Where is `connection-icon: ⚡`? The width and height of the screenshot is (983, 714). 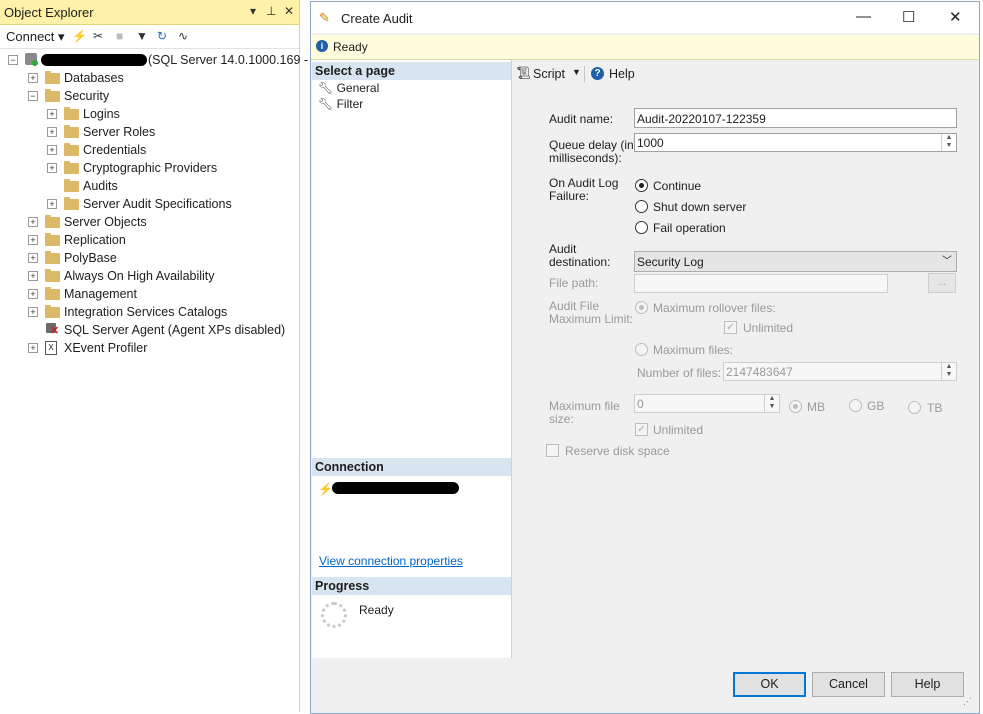
connection-icon: ⚡ is located at coordinates (325, 489).